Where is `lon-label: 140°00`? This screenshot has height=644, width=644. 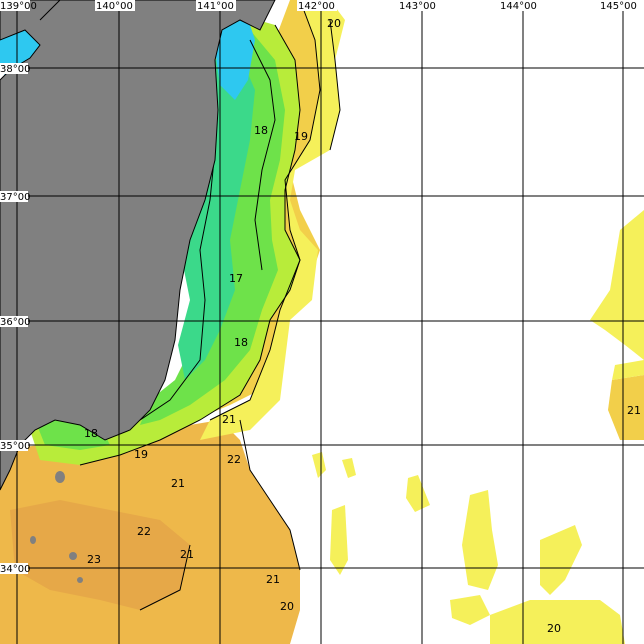
lon-label: 140°00 is located at coordinates (114, 6).